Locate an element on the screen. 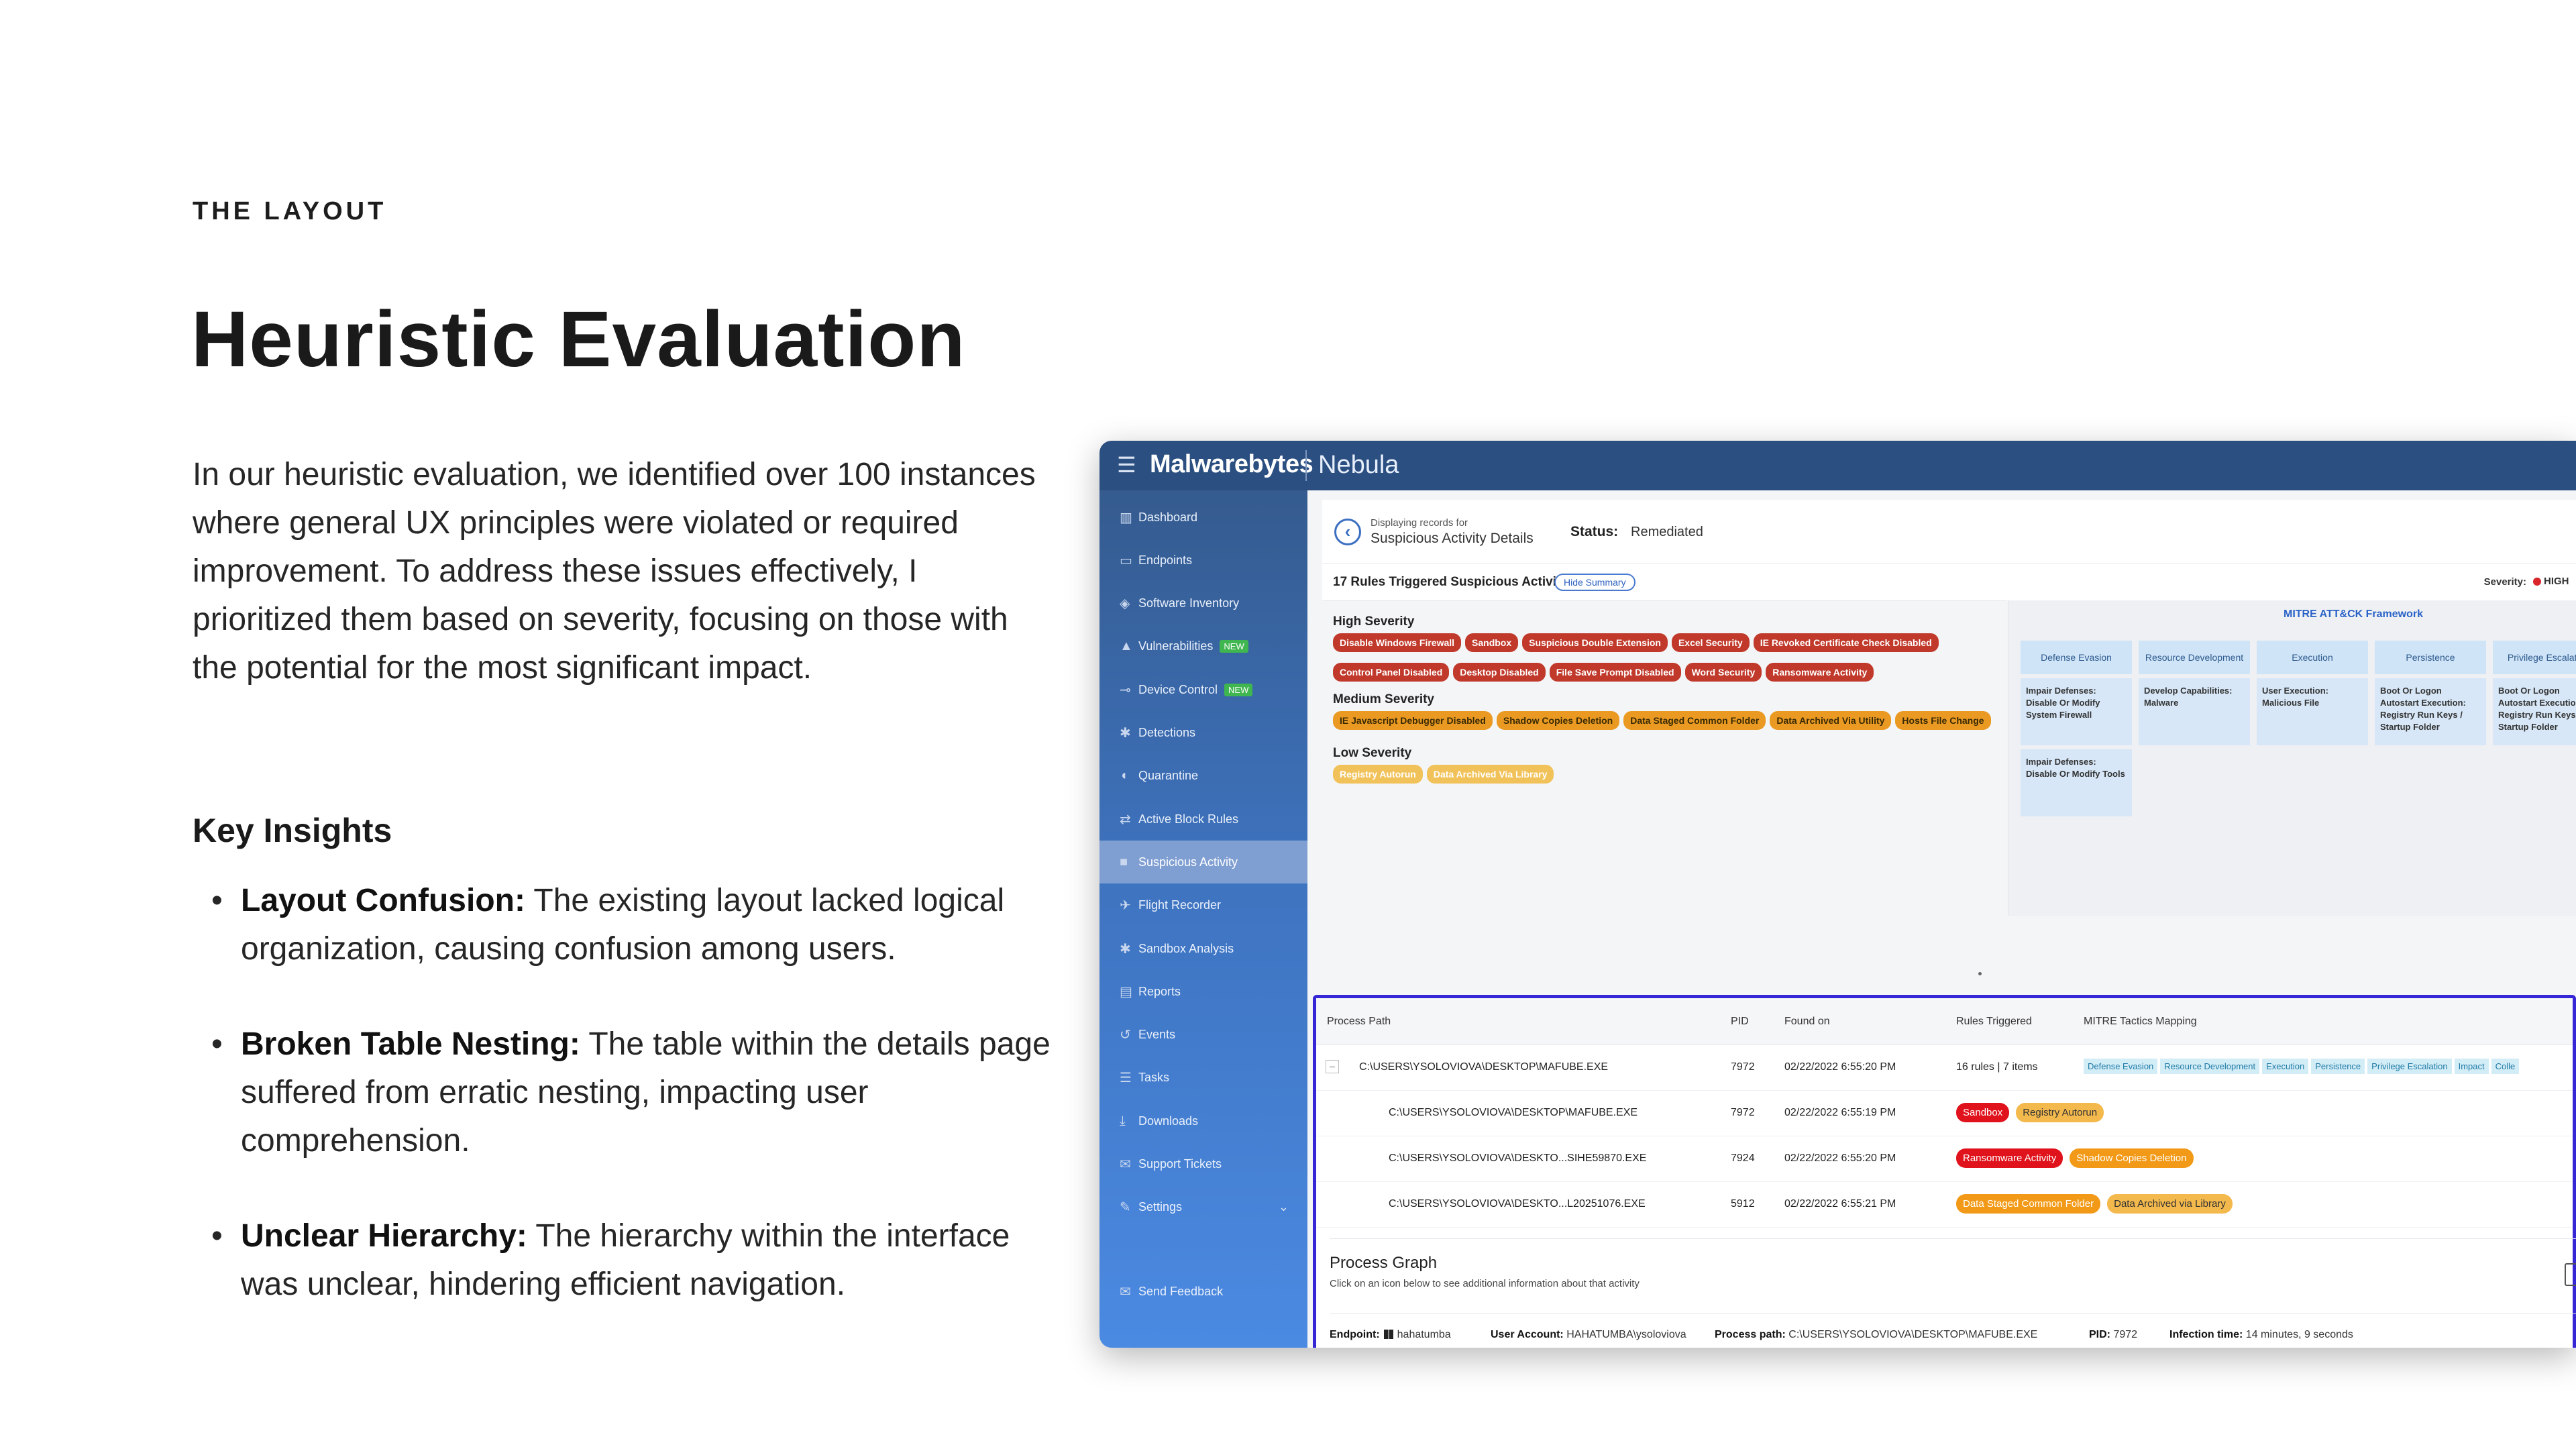  rule-chip: Desktop Disabled is located at coordinates (1499, 672).